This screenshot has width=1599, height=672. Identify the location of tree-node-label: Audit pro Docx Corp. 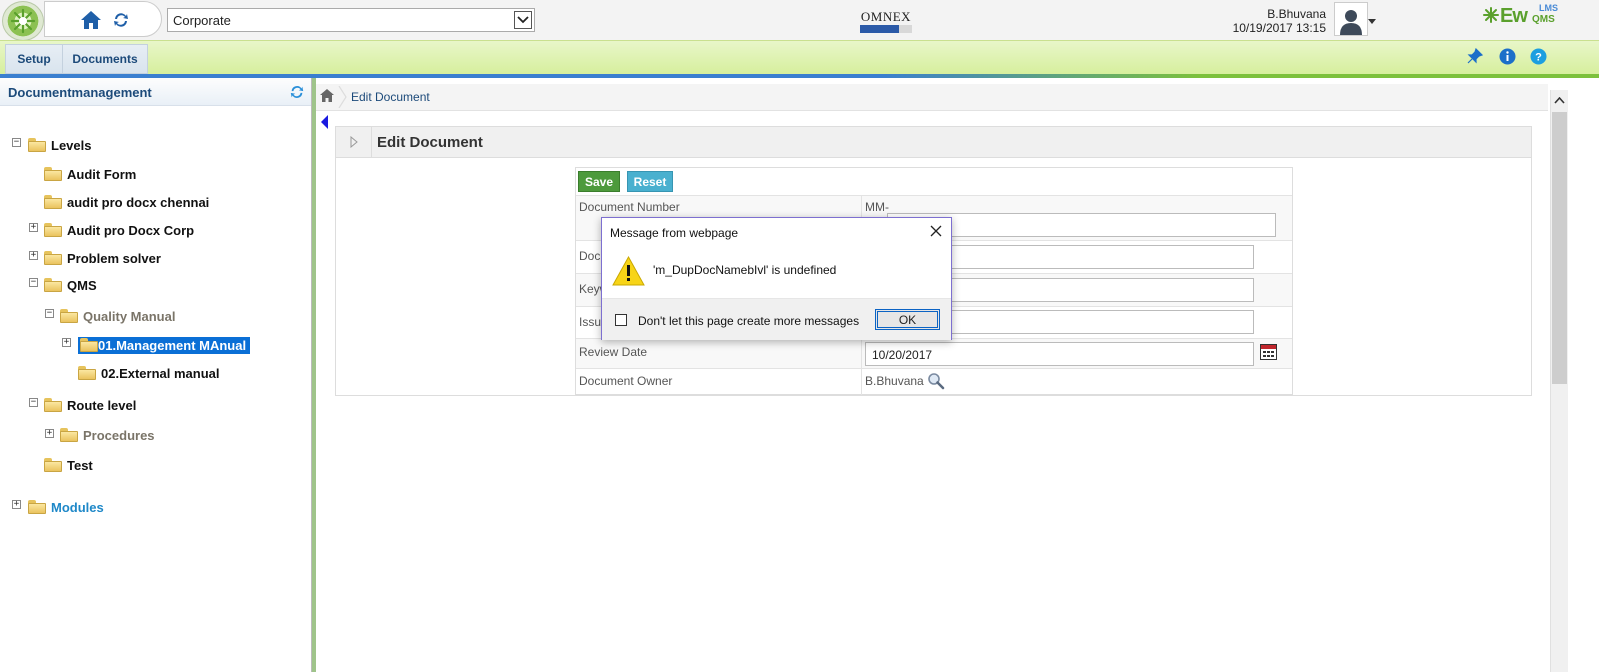
(131, 230).